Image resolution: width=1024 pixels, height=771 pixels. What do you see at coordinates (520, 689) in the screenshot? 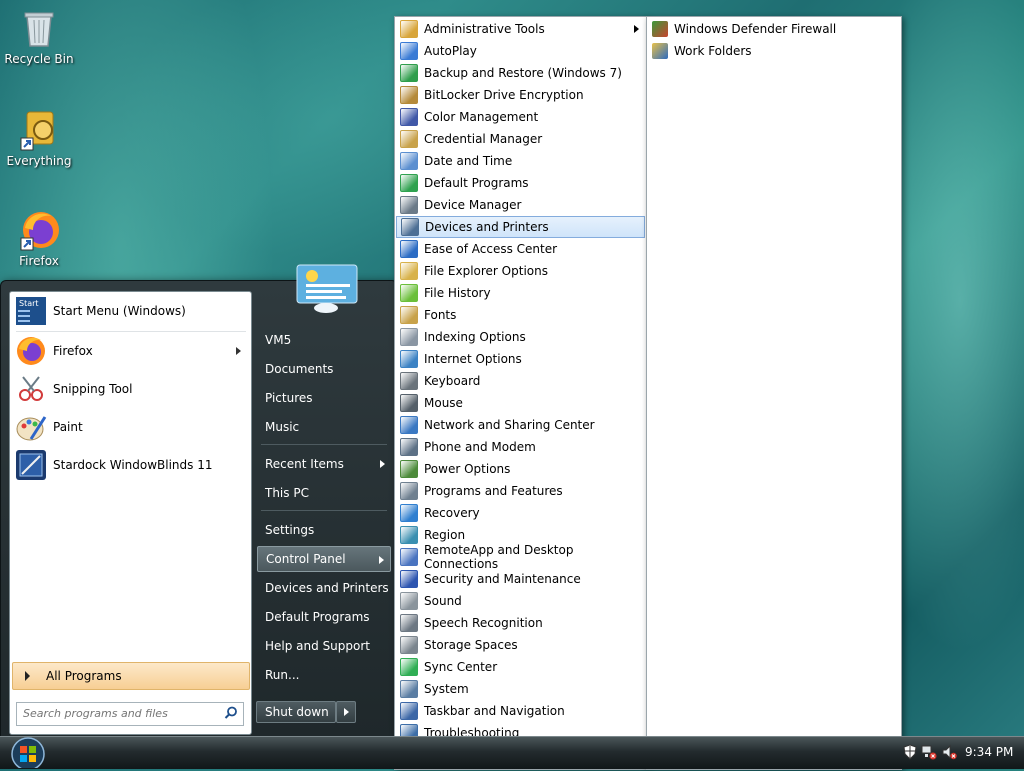
I see `menu-item-system: System` at bounding box center [520, 689].